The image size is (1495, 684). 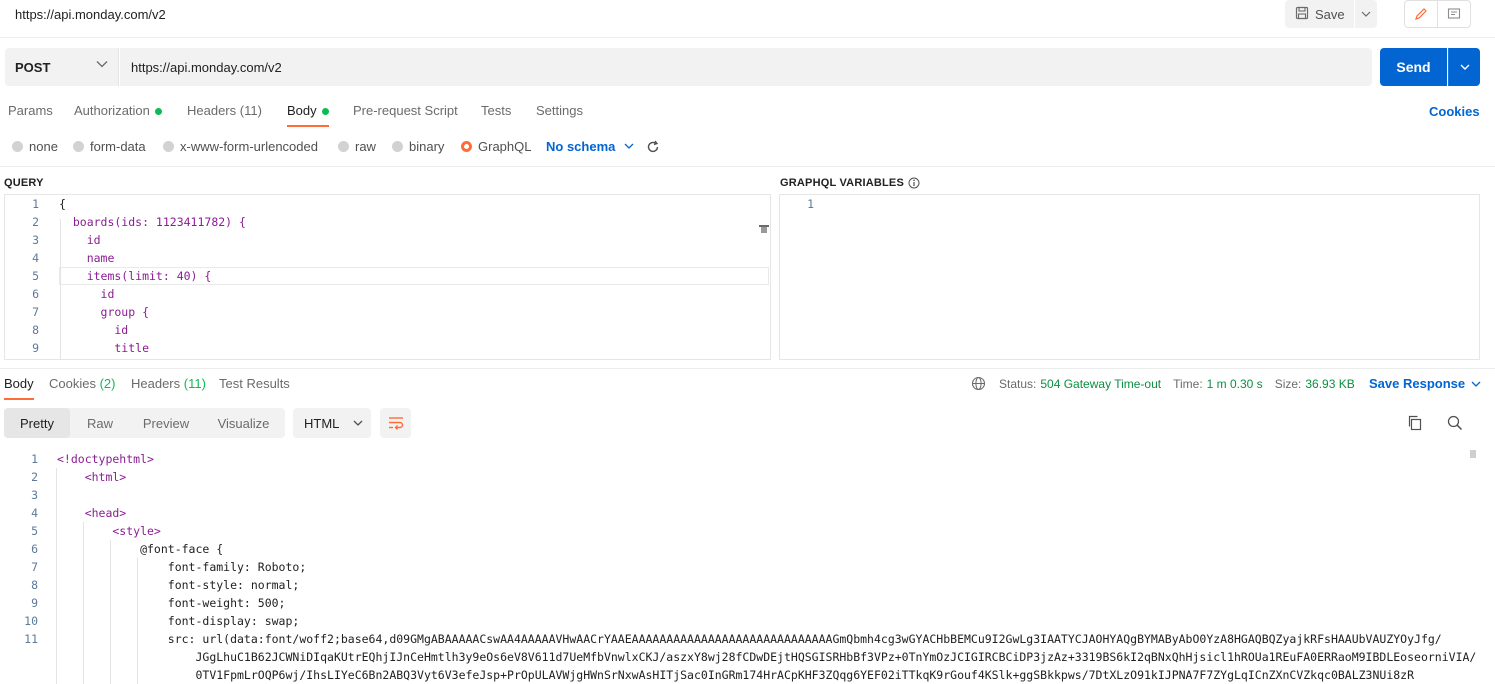 I want to click on response-tab-body: Body, so click(x=19, y=388).